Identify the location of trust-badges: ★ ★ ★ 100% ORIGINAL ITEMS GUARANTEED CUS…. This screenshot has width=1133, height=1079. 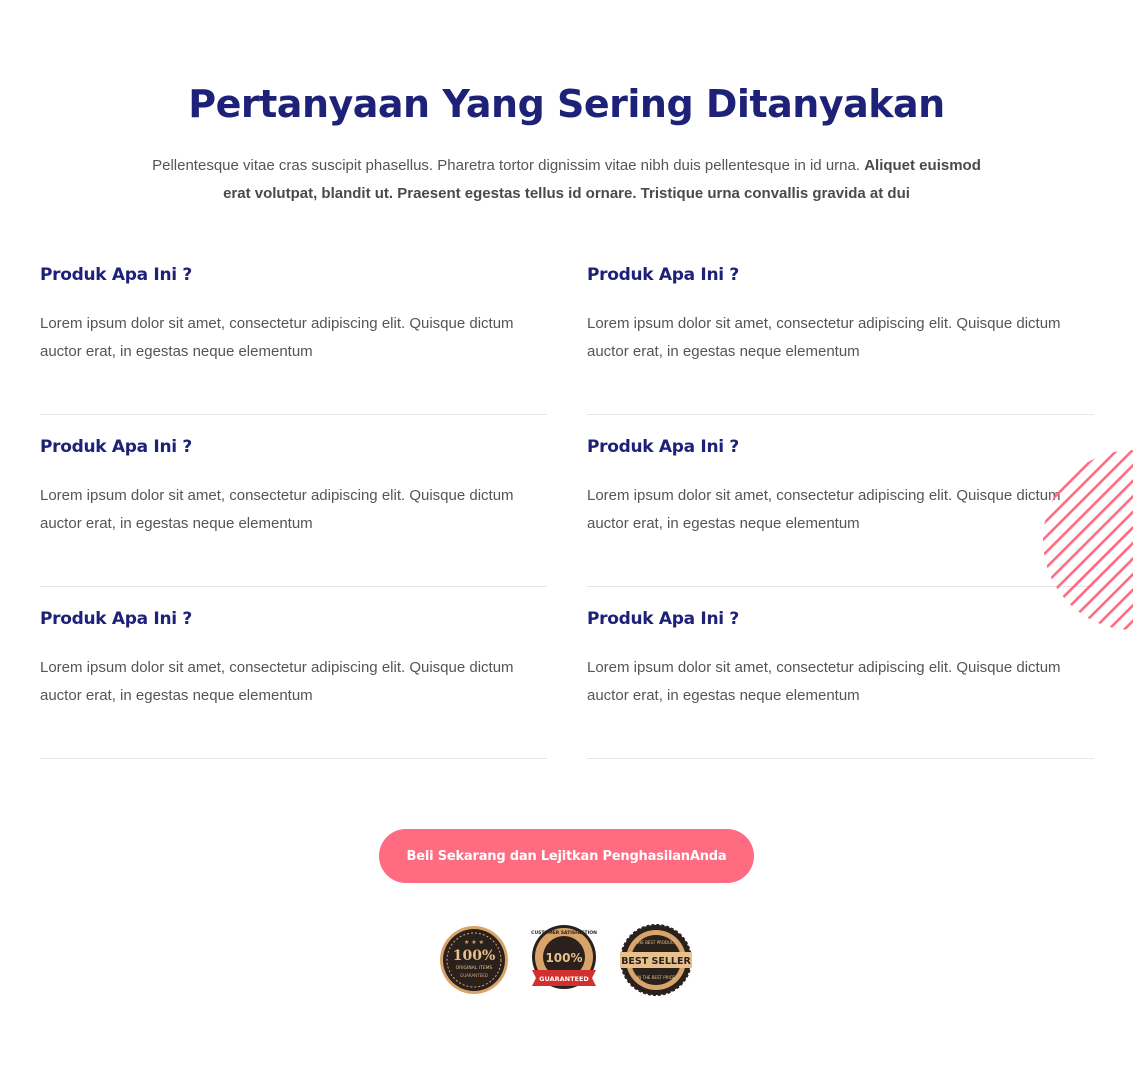
(568, 960).